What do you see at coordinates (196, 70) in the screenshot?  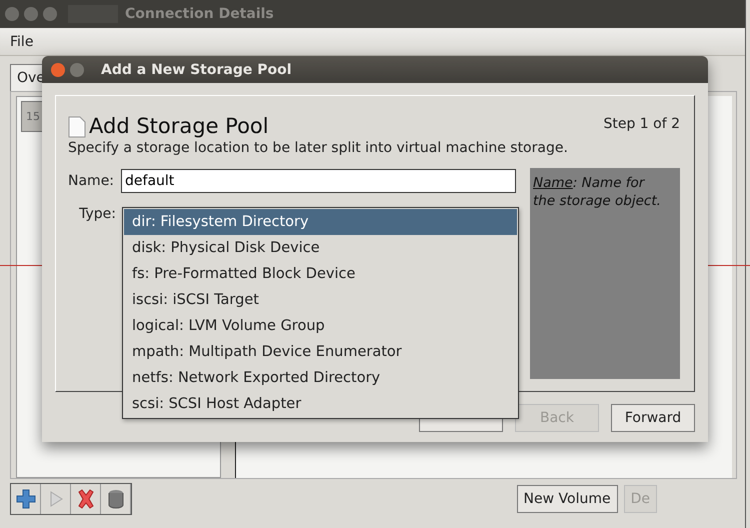 I see `dialog-title: Add a New Storage Pool` at bounding box center [196, 70].